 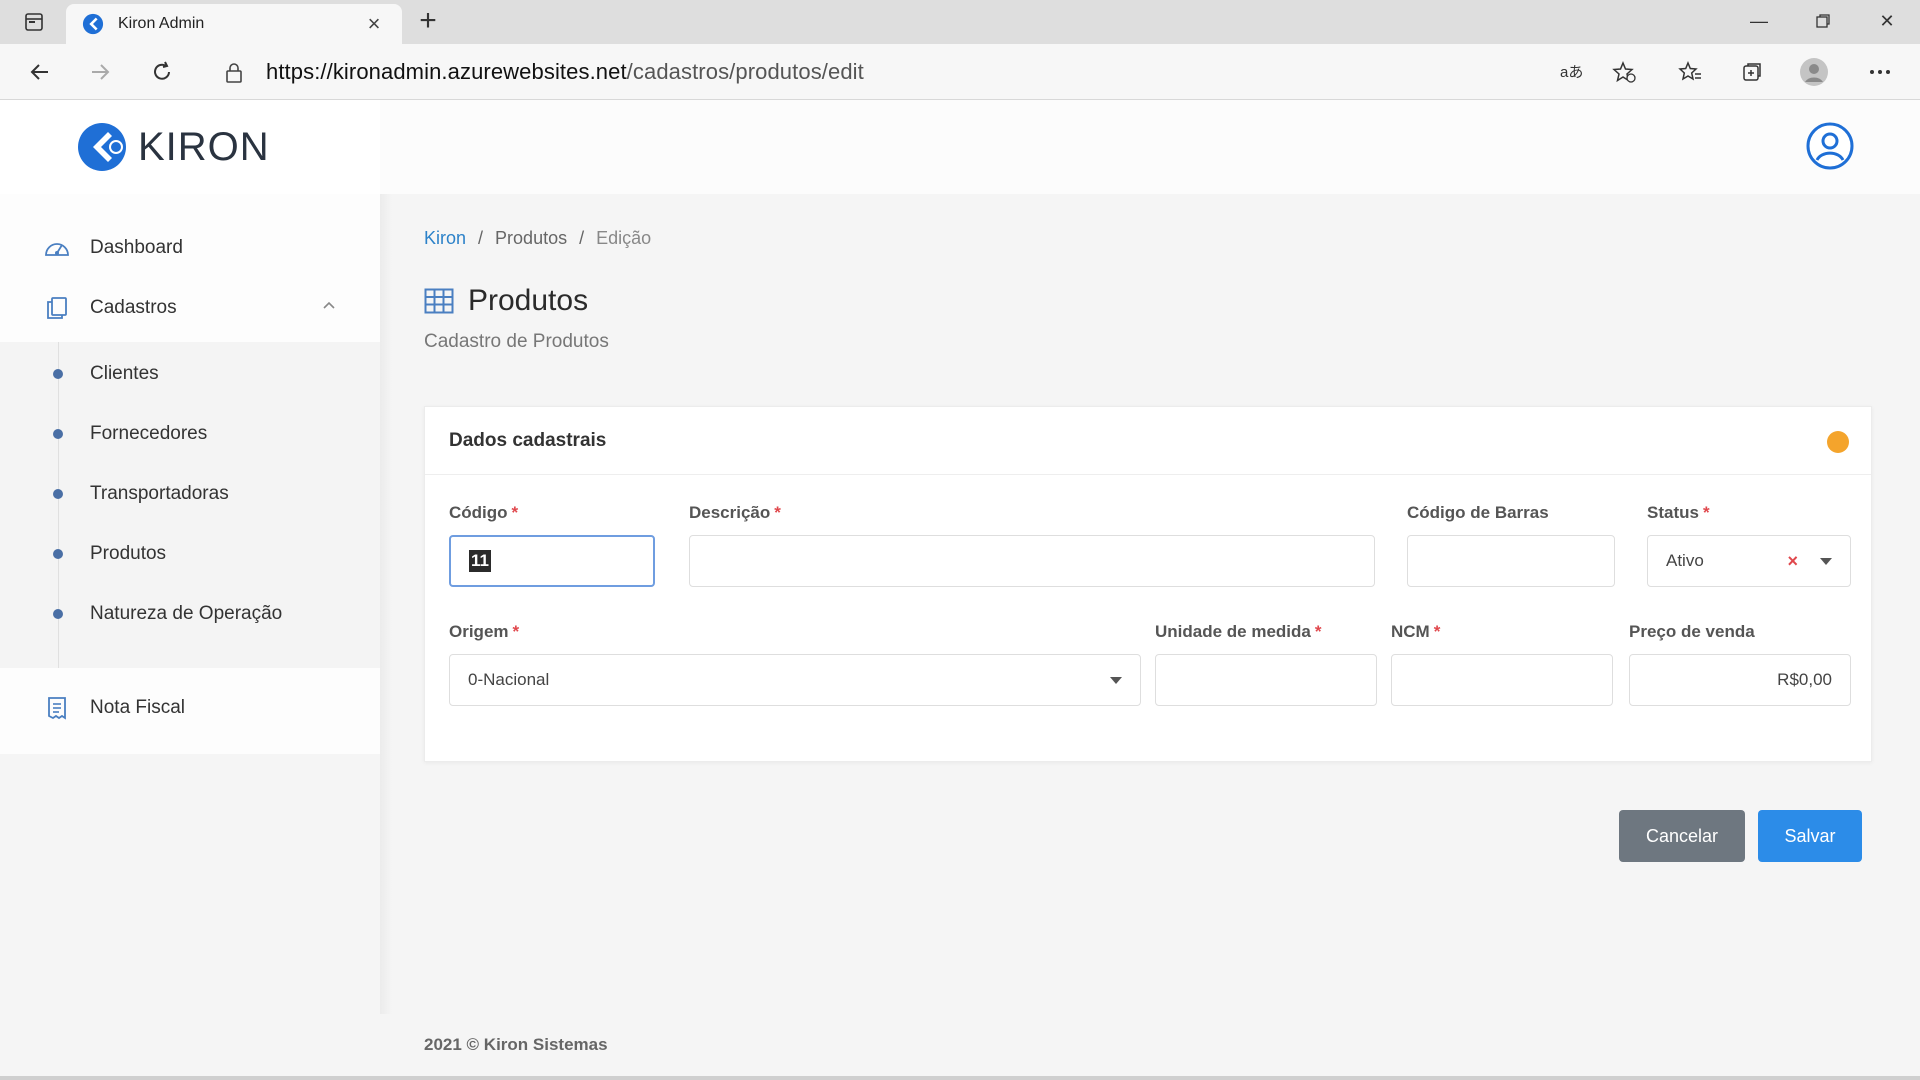 What do you see at coordinates (1682, 836) in the screenshot?
I see `cancel-button: Cancelar` at bounding box center [1682, 836].